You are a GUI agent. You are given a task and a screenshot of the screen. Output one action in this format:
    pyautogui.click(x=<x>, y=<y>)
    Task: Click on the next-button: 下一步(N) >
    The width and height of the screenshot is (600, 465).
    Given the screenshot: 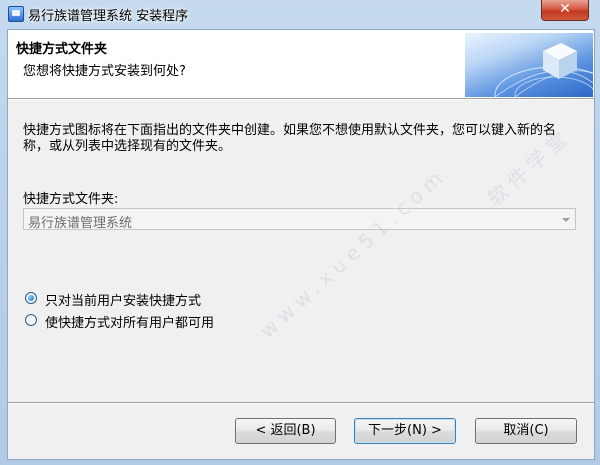 What is the action you would take?
    pyautogui.click(x=405, y=431)
    